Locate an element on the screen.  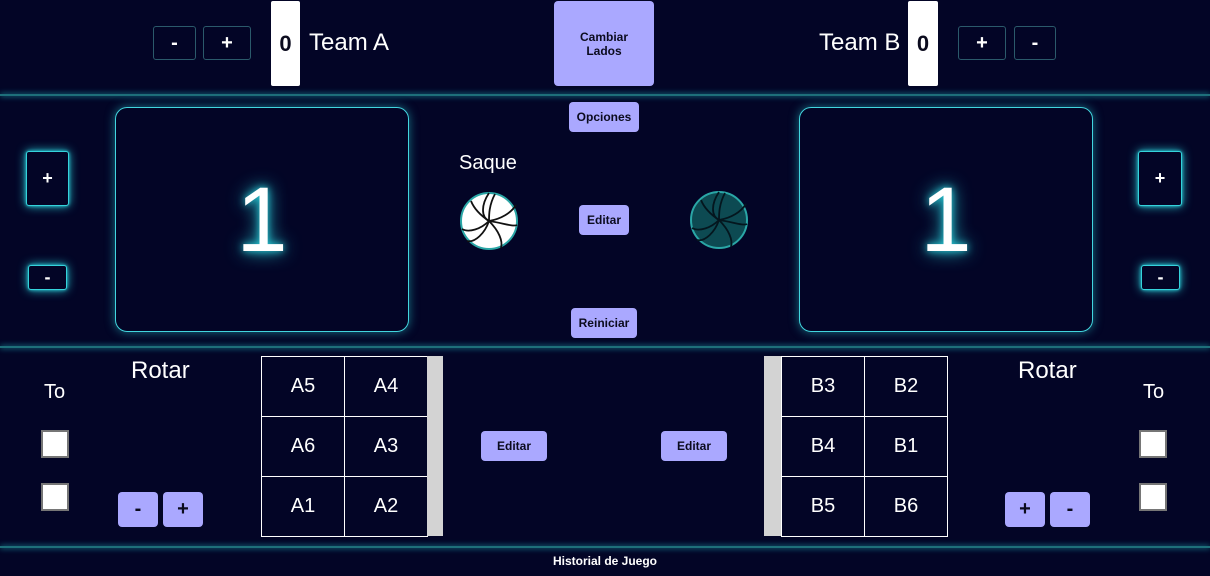
right-position-cell: B5 is located at coordinates (823, 507).